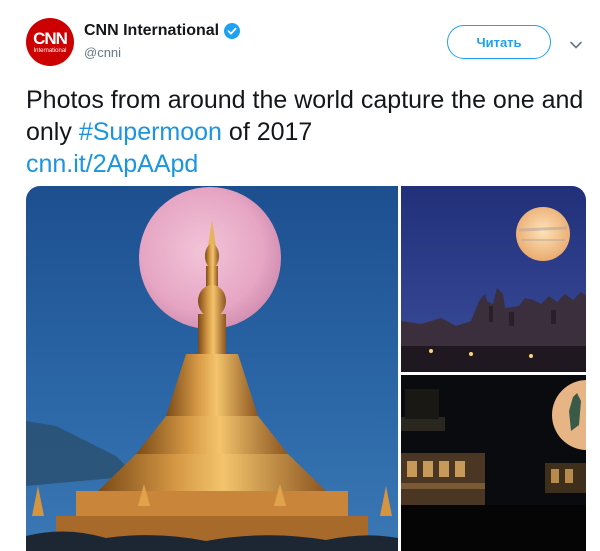 The width and height of the screenshot is (600, 551). I want to click on supermoon-abbey-ruins-photo, so click(493, 279).